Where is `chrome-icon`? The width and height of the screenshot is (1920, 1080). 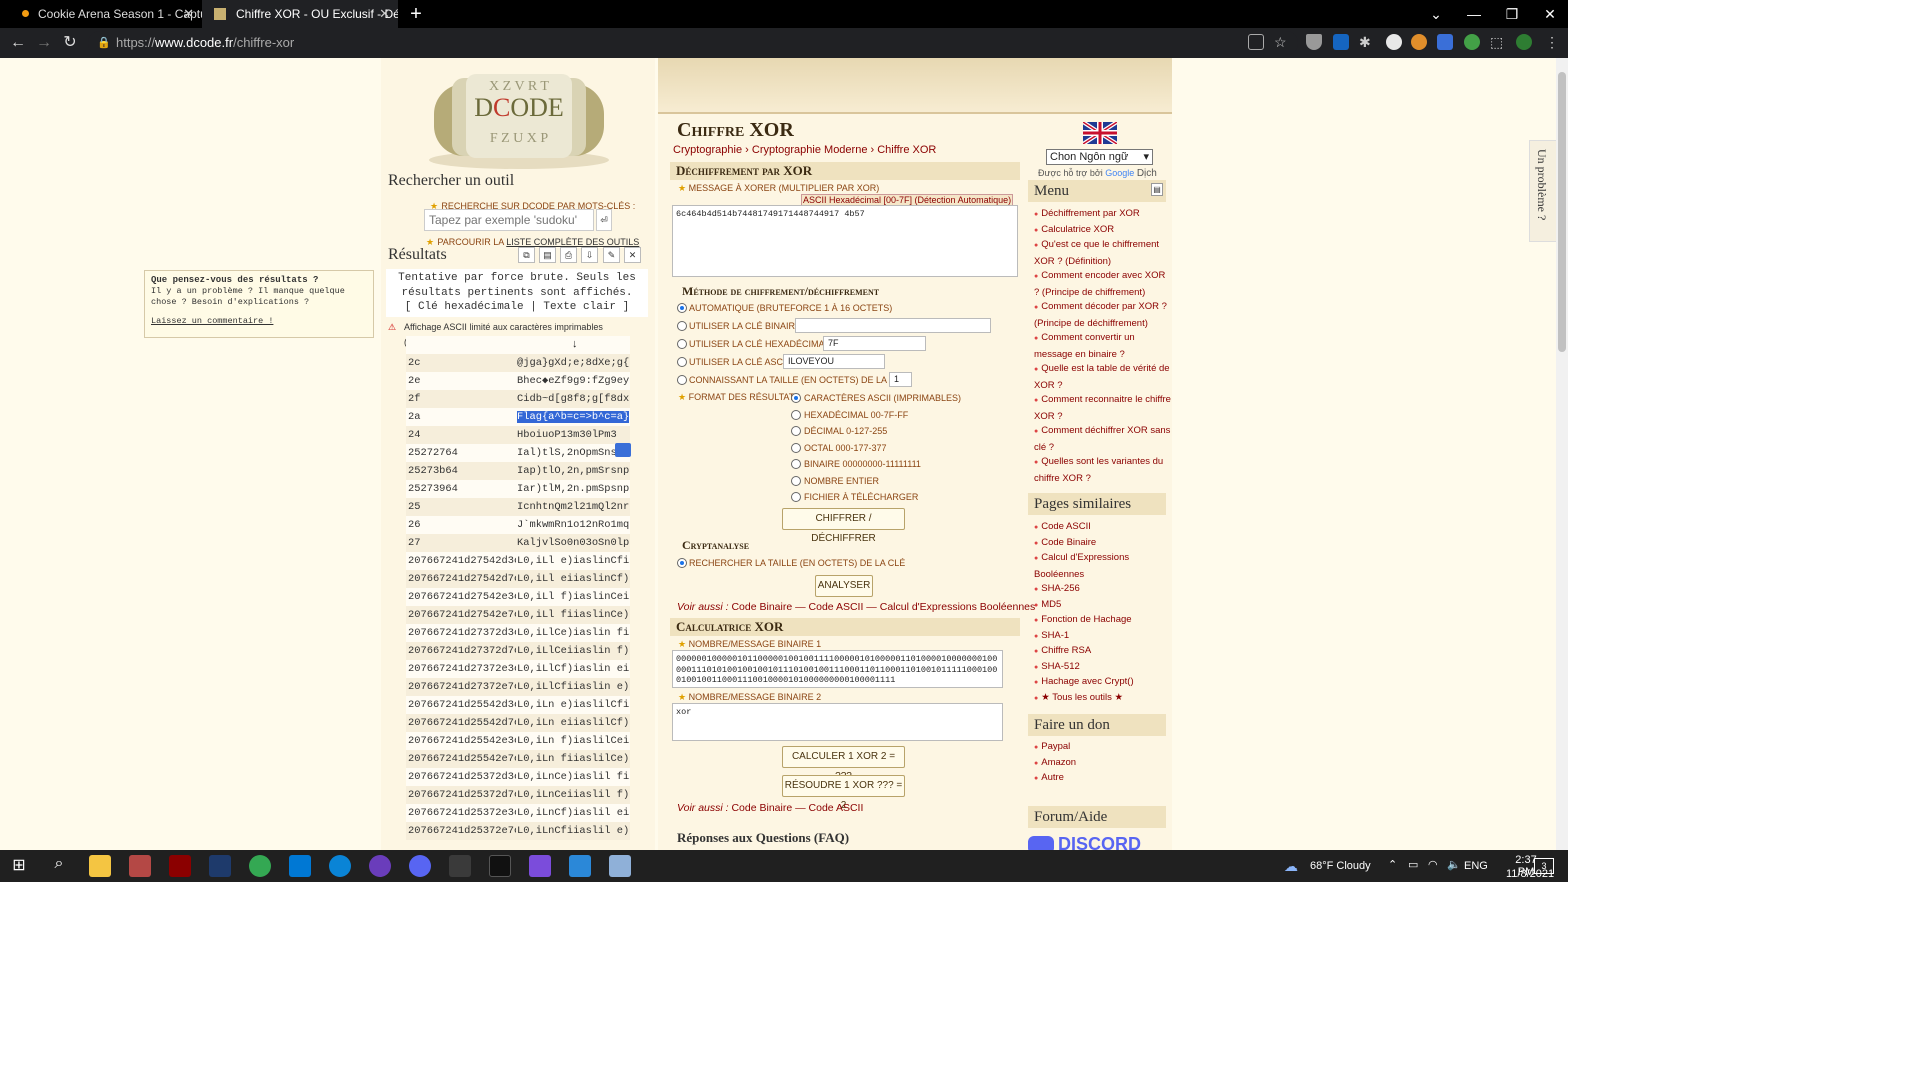
chrome-icon is located at coordinates (260, 866).